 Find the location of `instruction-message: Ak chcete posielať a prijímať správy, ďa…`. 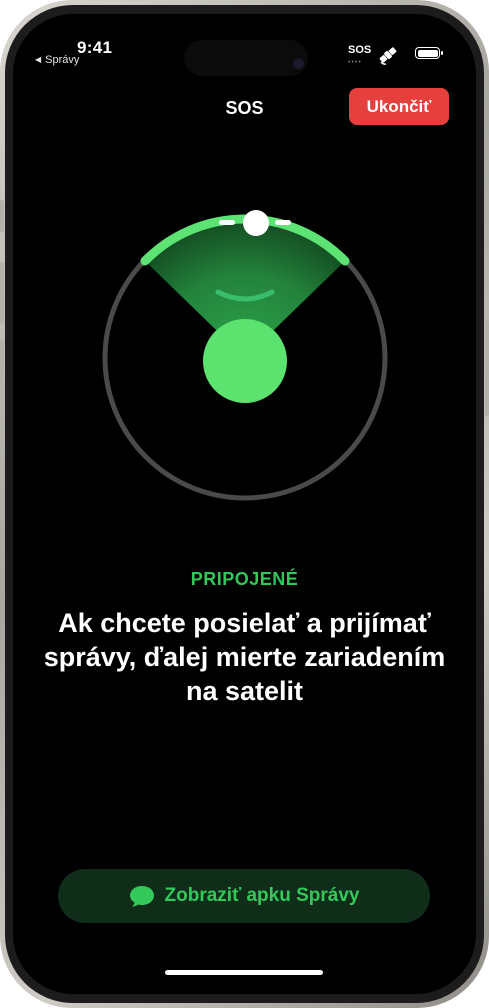

instruction-message: Ak chcete posielať a prijímať správy, ďa… is located at coordinates (244, 657).